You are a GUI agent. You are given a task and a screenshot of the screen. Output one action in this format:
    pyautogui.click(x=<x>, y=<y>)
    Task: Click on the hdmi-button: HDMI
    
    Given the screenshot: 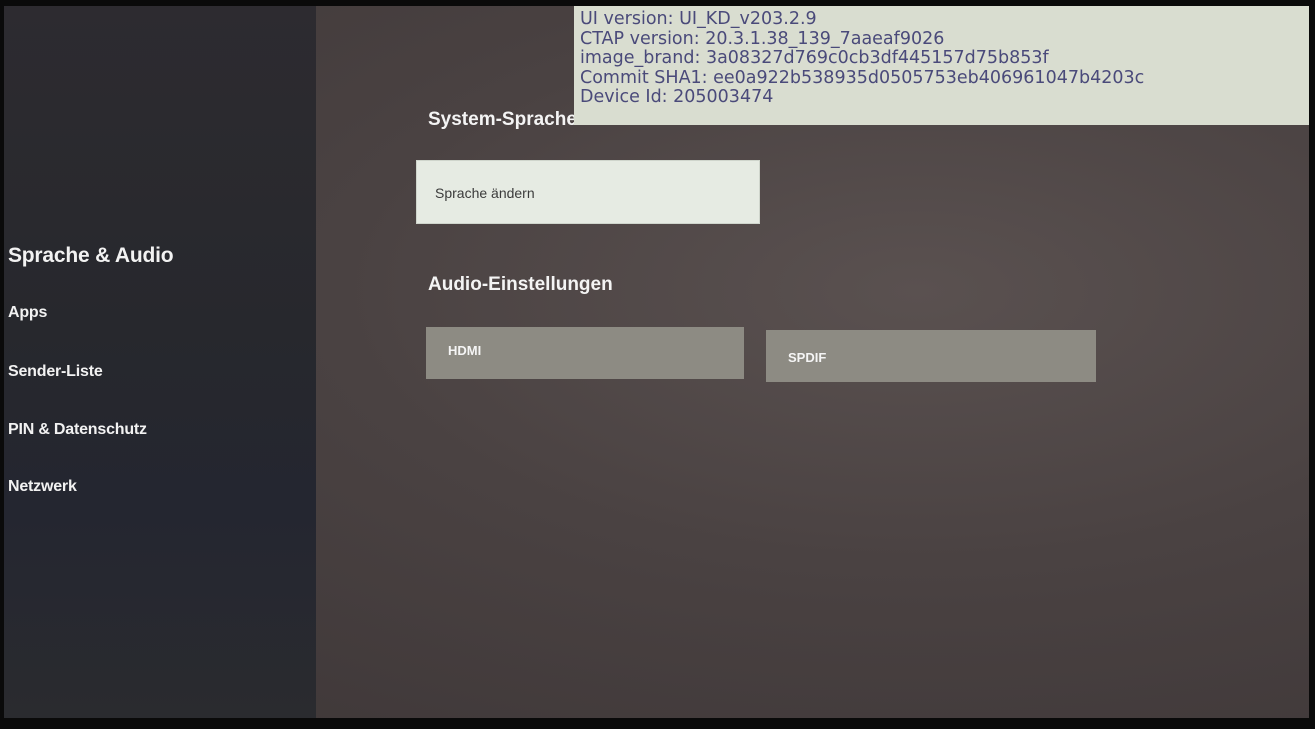 What is the action you would take?
    pyautogui.click(x=585, y=353)
    